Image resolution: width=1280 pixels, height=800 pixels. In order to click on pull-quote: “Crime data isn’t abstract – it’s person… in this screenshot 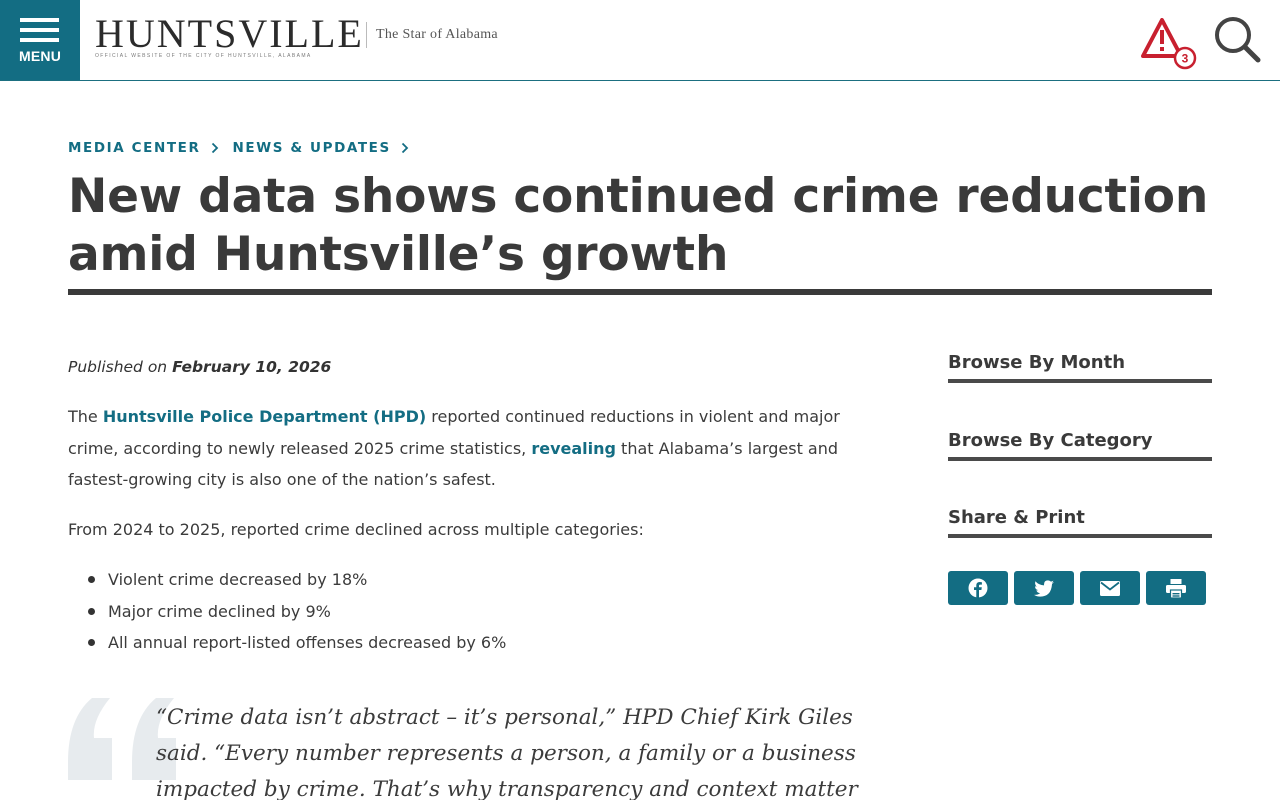, I will do `click(507, 752)`.